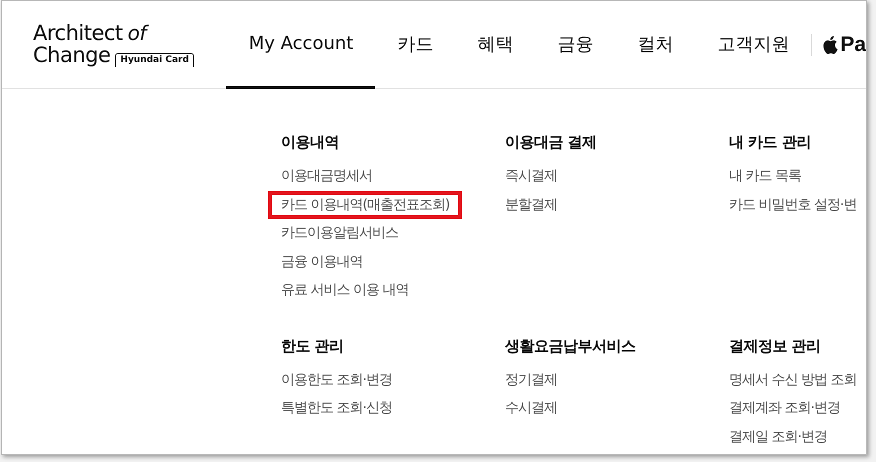 The image size is (876, 462). Describe the element at coordinates (784, 408) in the screenshot. I see `menu-link: 결제계좌 조회·변경` at that location.